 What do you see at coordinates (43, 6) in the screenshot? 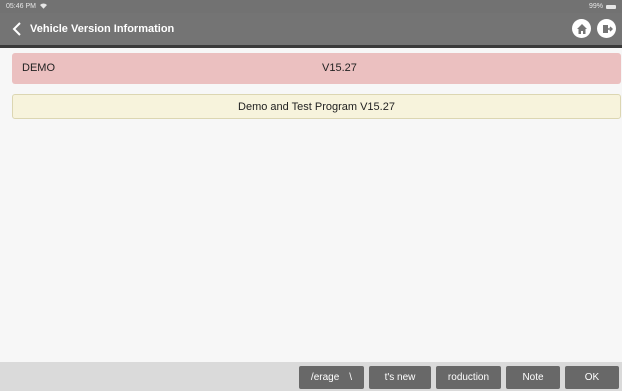
I see `wifi-icon` at bounding box center [43, 6].